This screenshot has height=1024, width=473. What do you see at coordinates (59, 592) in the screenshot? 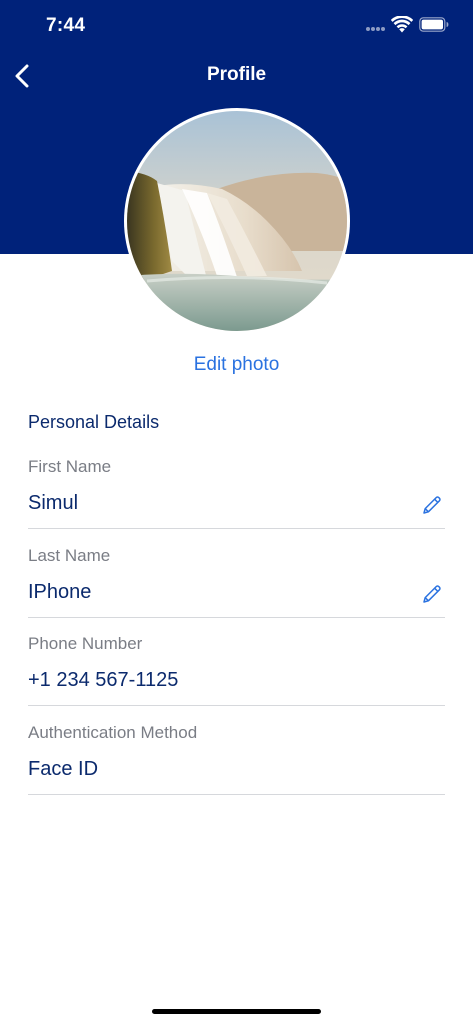
I see `field-value: IPhone` at bounding box center [59, 592].